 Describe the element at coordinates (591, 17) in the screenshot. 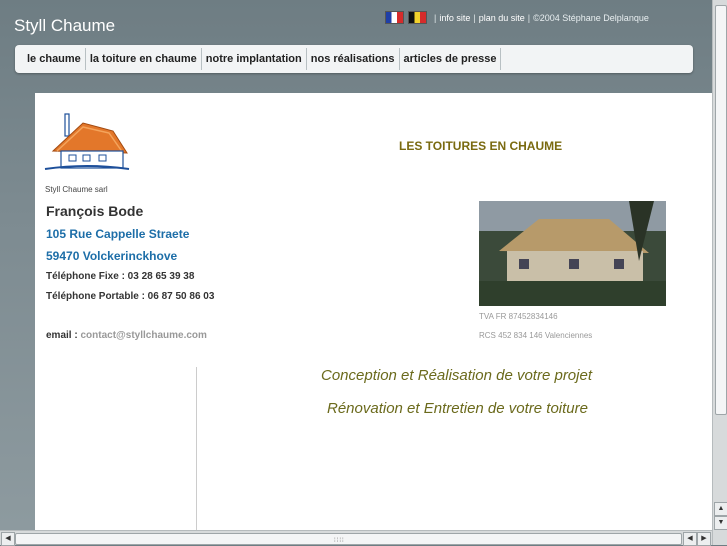

I see `copyright: ©2004 Stéphane Delplanque` at that location.